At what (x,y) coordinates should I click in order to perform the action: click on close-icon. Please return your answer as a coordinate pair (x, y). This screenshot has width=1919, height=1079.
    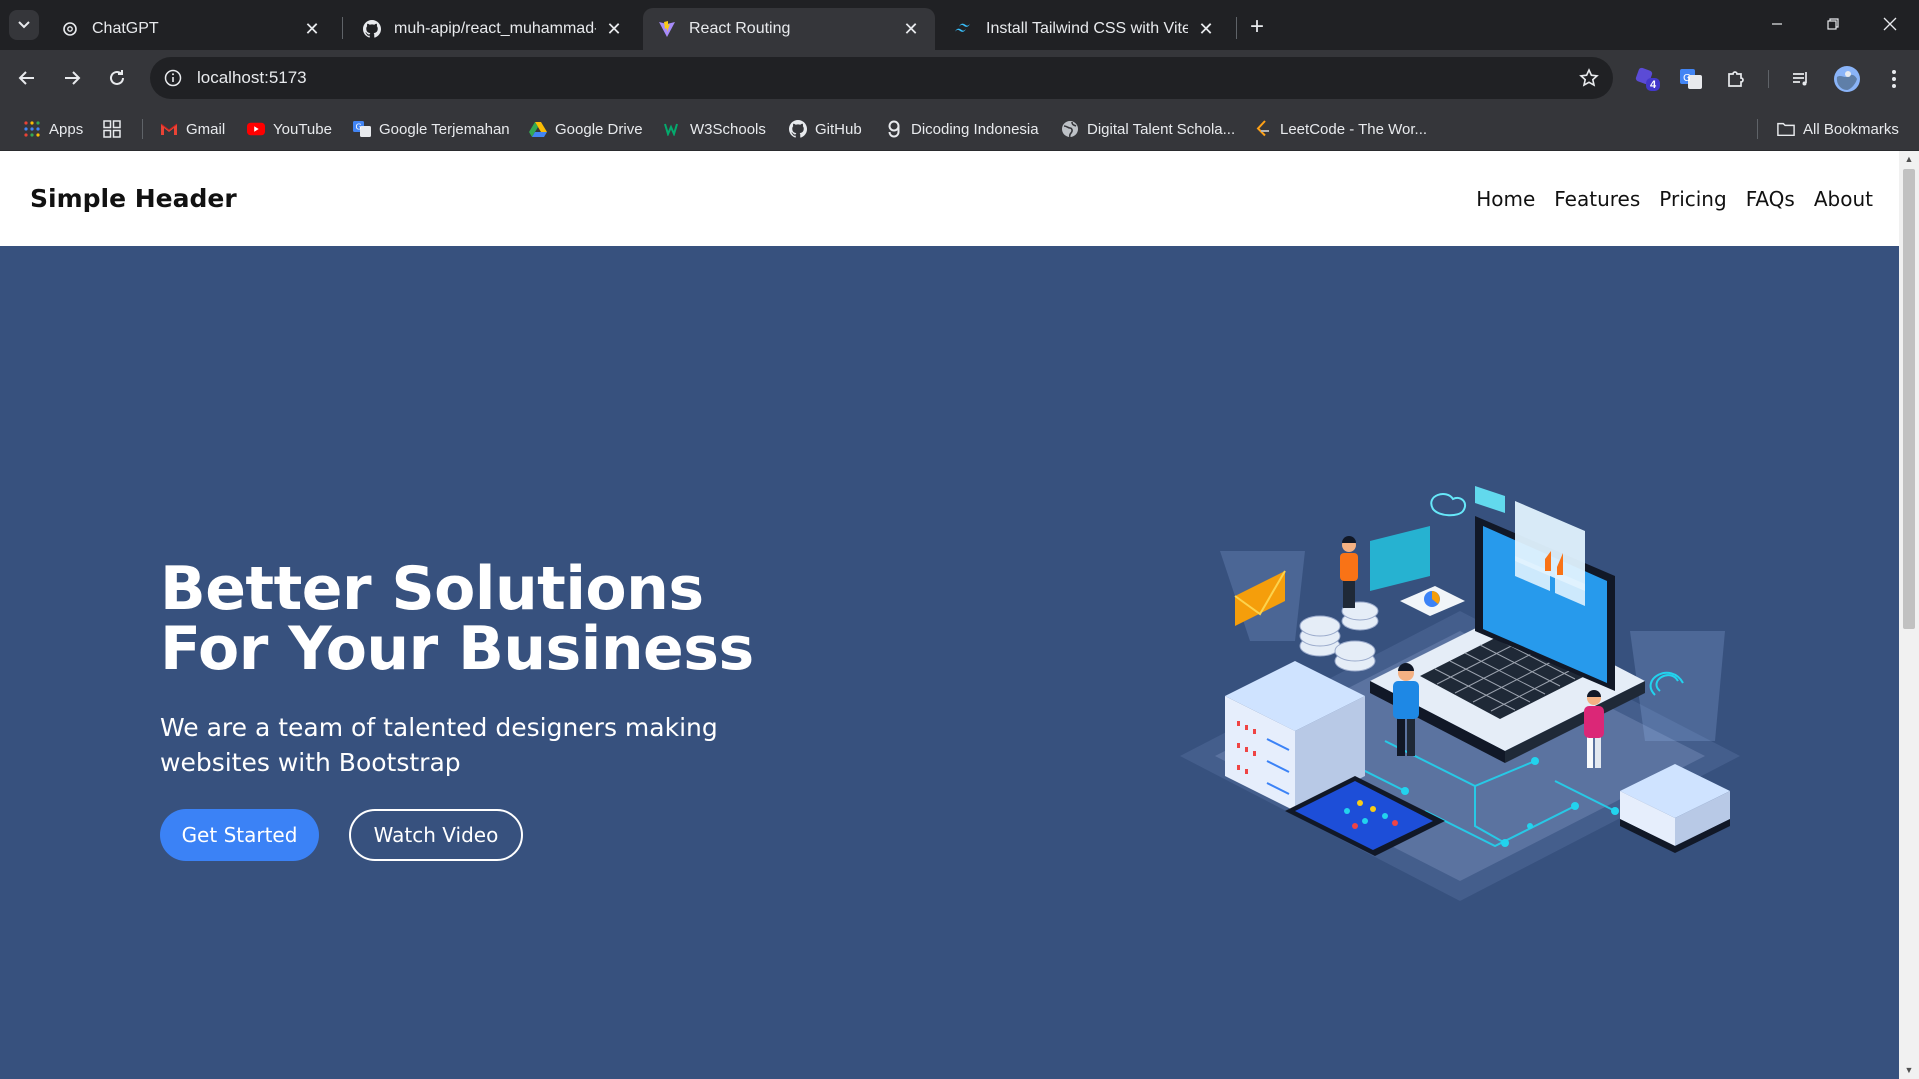
    Looking at the image, I should click on (1890, 24).